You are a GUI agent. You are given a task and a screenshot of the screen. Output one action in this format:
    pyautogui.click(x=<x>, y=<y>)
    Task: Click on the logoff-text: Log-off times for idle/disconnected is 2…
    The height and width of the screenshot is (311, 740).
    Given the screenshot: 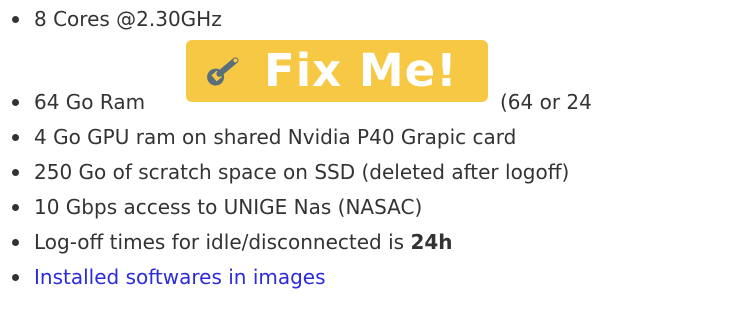 What is the action you would take?
    pyautogui.click(x=243, y=242)
    